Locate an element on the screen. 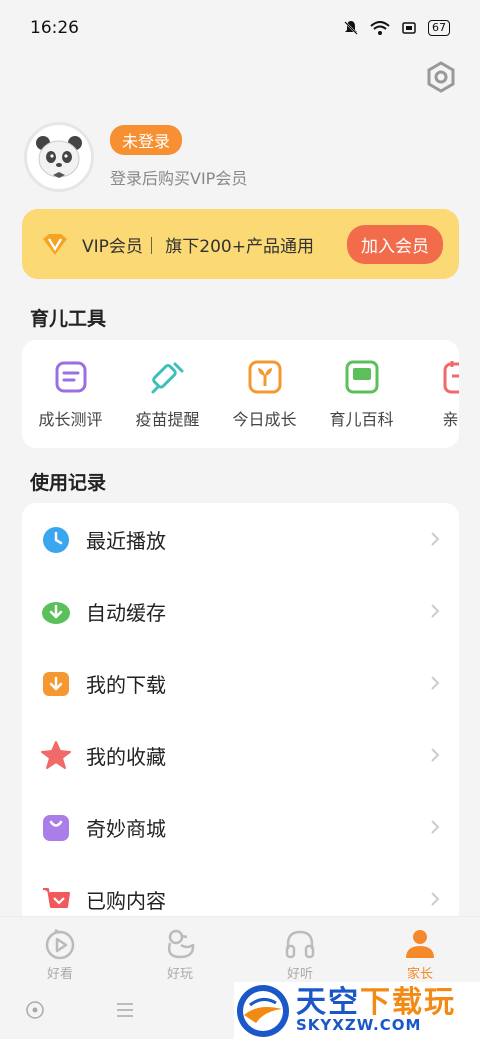  records-section-title: 使用记录 is located at coordinates (68, 483).